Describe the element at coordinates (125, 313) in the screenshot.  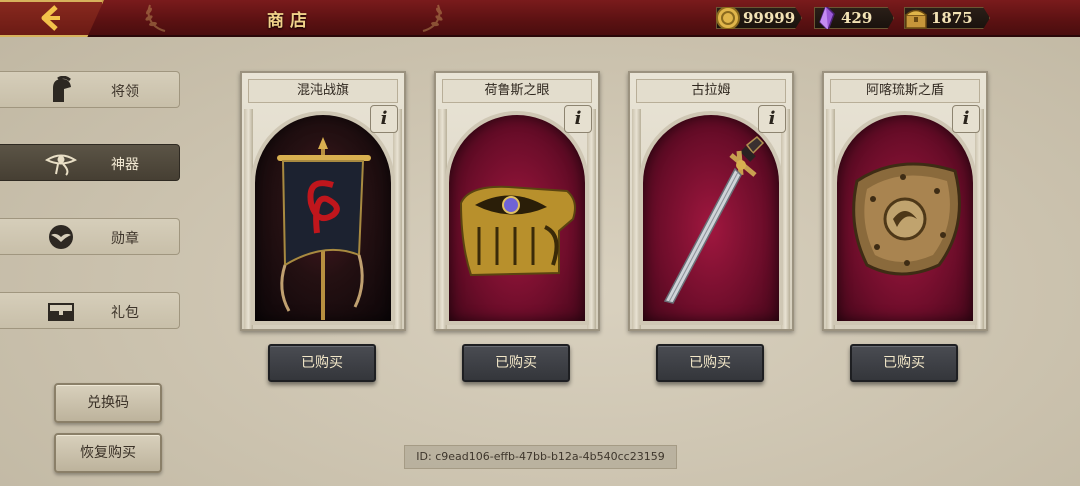
I see `sidebar-item-label: 礼包` at that location.